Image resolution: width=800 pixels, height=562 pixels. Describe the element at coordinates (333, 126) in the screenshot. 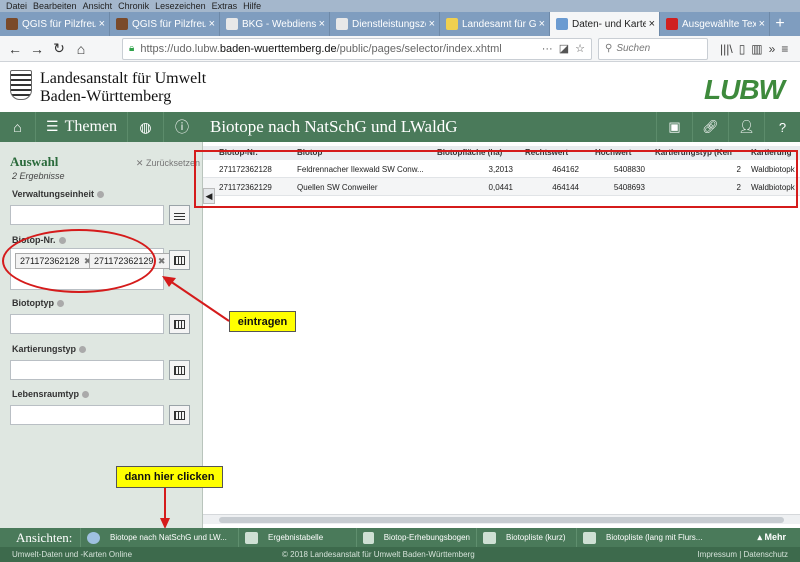

I see `page-title: Biotope nach NatSchG und LWaldG` at that location.